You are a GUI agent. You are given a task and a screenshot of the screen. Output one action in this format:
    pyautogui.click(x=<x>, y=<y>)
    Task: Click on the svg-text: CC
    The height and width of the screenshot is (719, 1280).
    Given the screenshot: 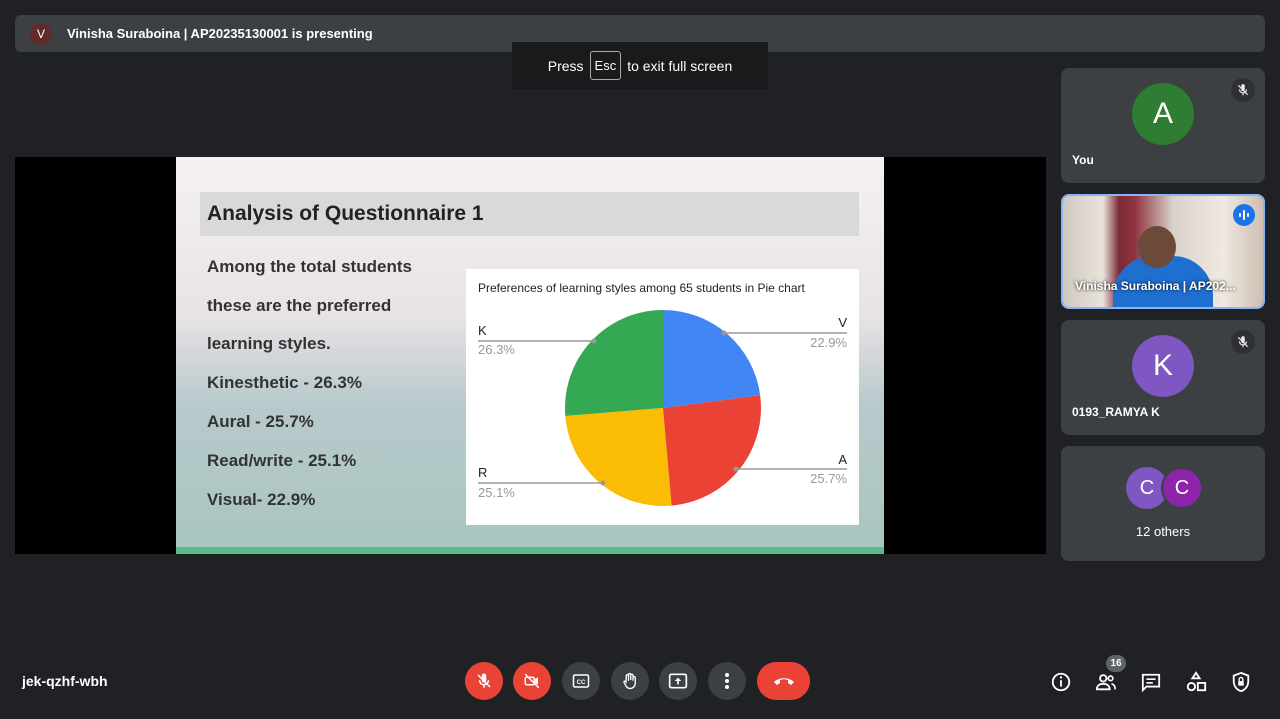 What is the action you would take?
    pyautogui.click(x=581, y=683)
    